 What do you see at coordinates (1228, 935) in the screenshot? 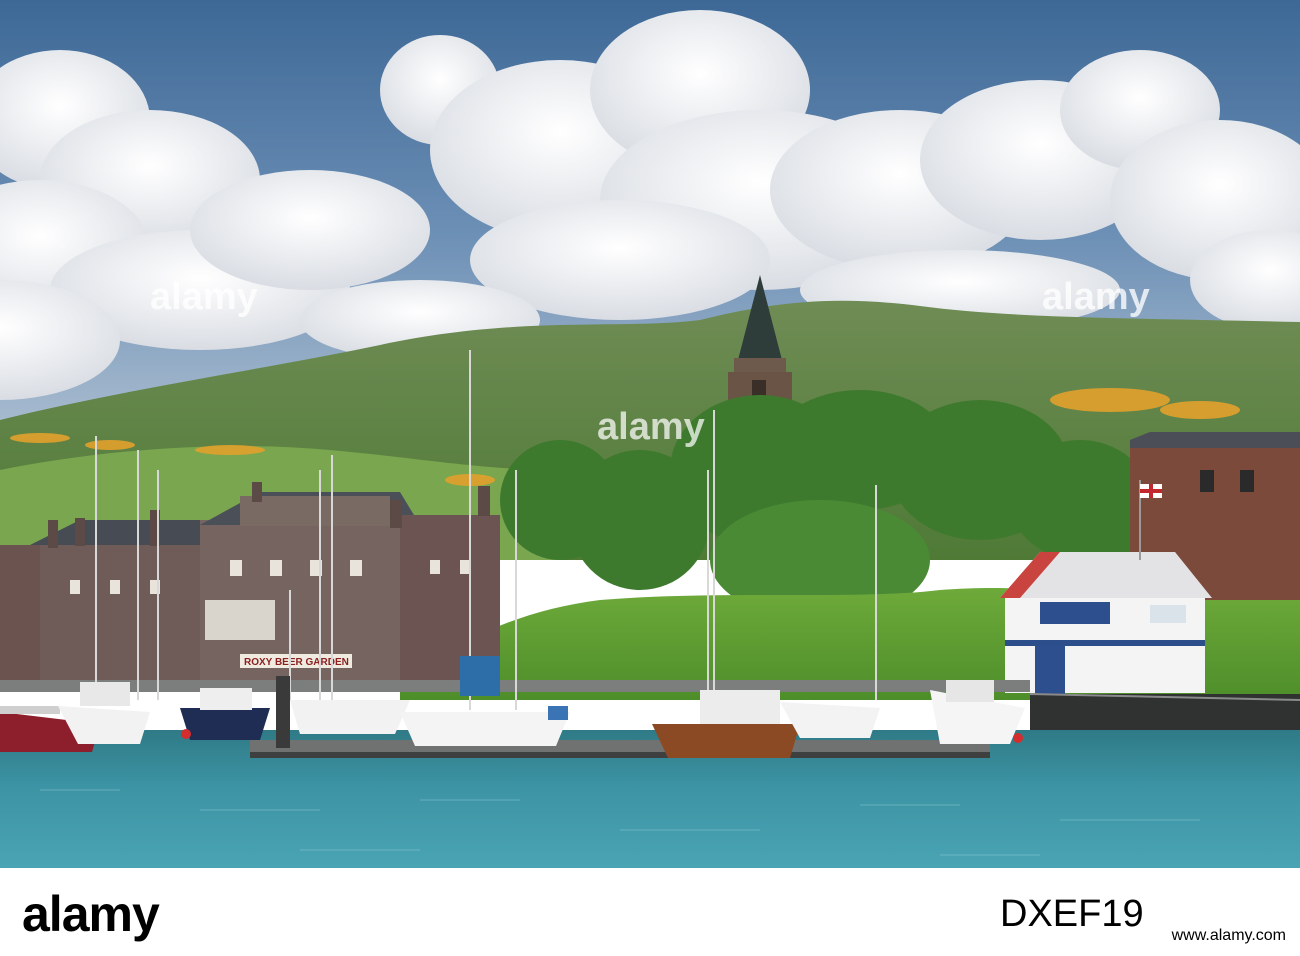
I see `footer-url: www.alamy.com` at bounding box center [1228, 935].